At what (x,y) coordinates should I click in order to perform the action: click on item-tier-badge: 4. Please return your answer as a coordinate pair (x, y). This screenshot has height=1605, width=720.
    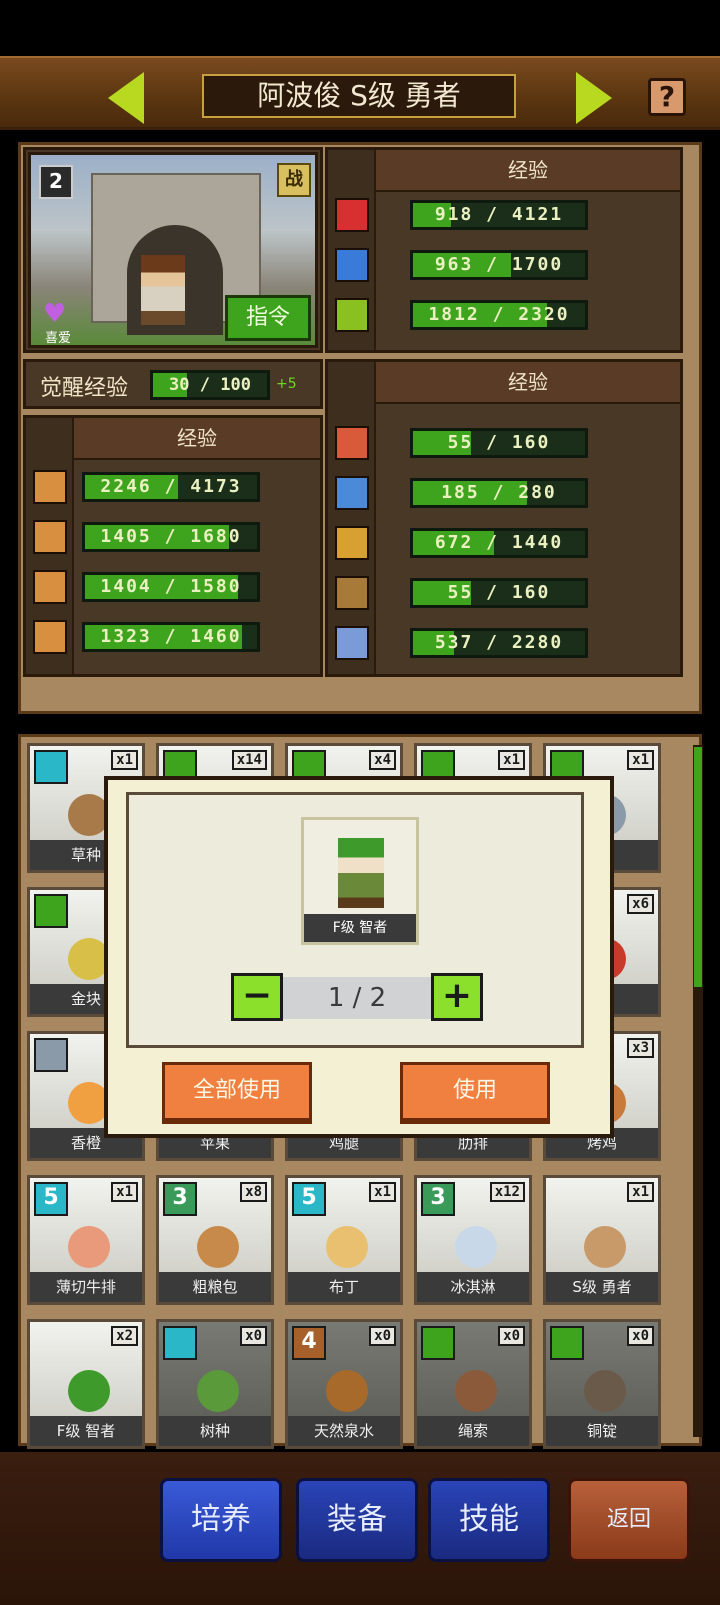
    Looking at the image, I should click on (309, 1343).